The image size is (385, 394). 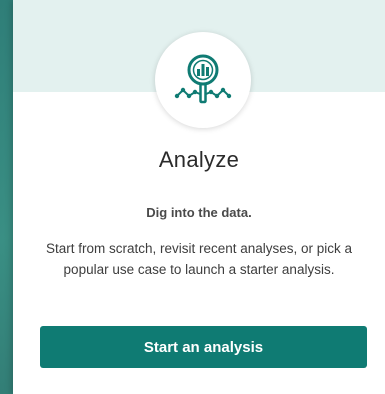 I want to click on analyze-magnifier-chart-icon, so click(x=203, y=79).